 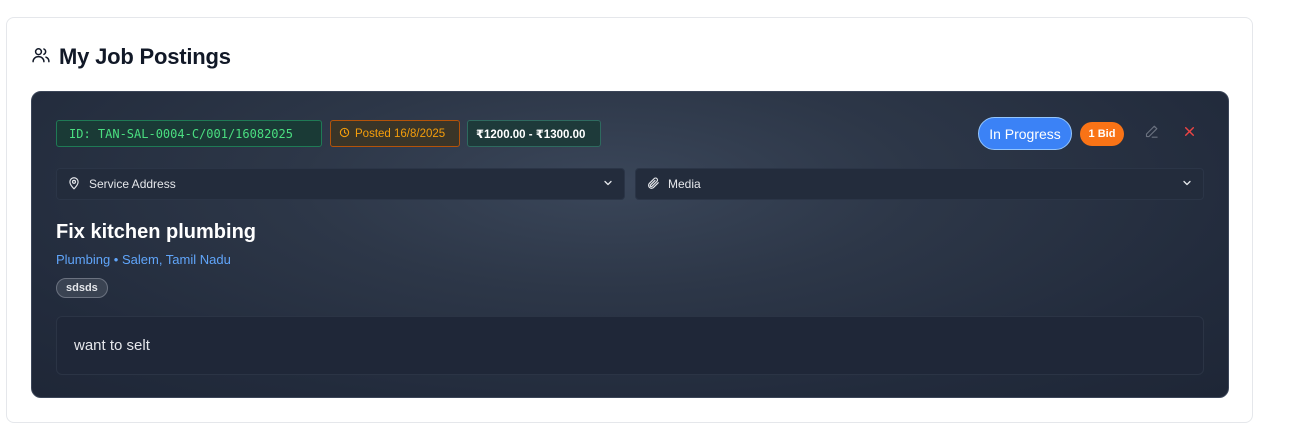 What do you see at coordinates (82, 288) in the screenshot?
I see `skill-tag: sdsds` at bounding box center [82, 288].